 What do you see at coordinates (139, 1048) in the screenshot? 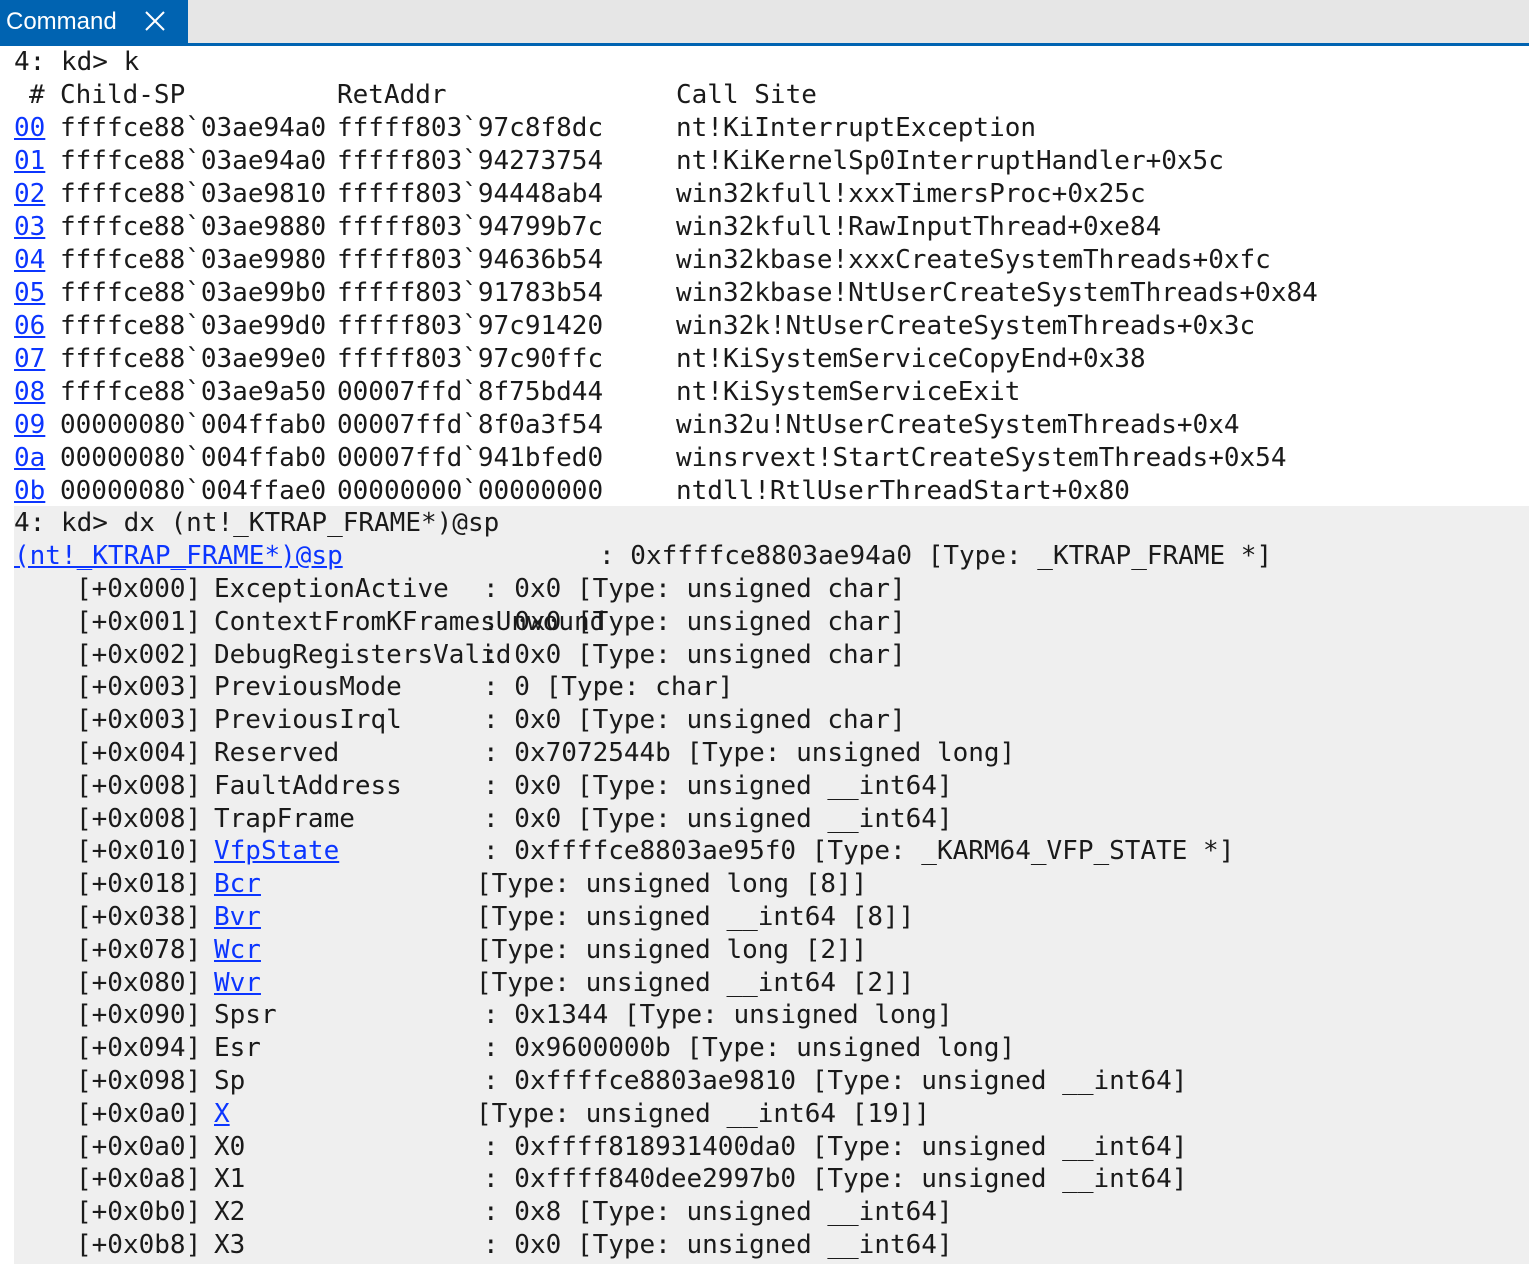
I see `dx-field-offset: [+0x094]` at bounding box center [139, 1048].